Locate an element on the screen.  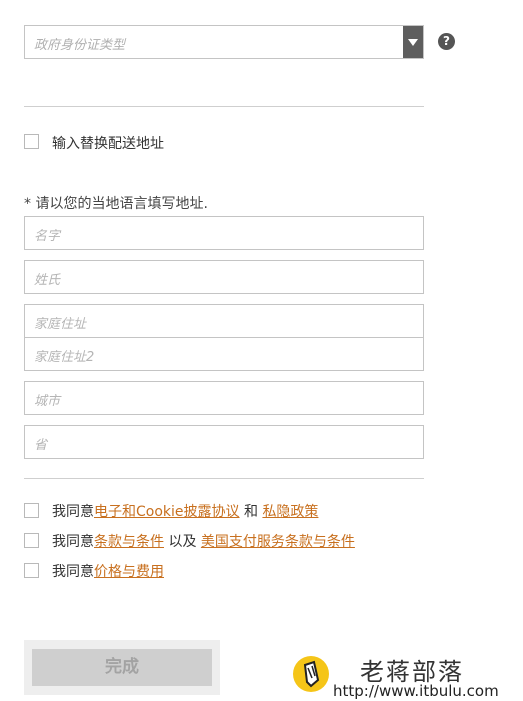
address1-placeholder: 家庭住址 is located at coordinates (60, 324).